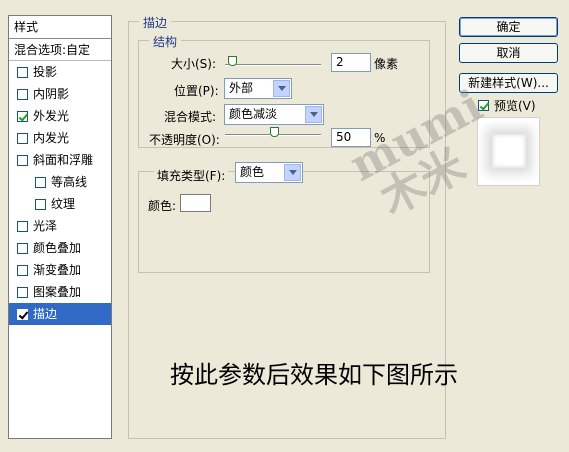  What do you see at coordinates (63, 204) in the screenshot?
I see `style-item-label: 纹理` at bounding box center [63, 204].